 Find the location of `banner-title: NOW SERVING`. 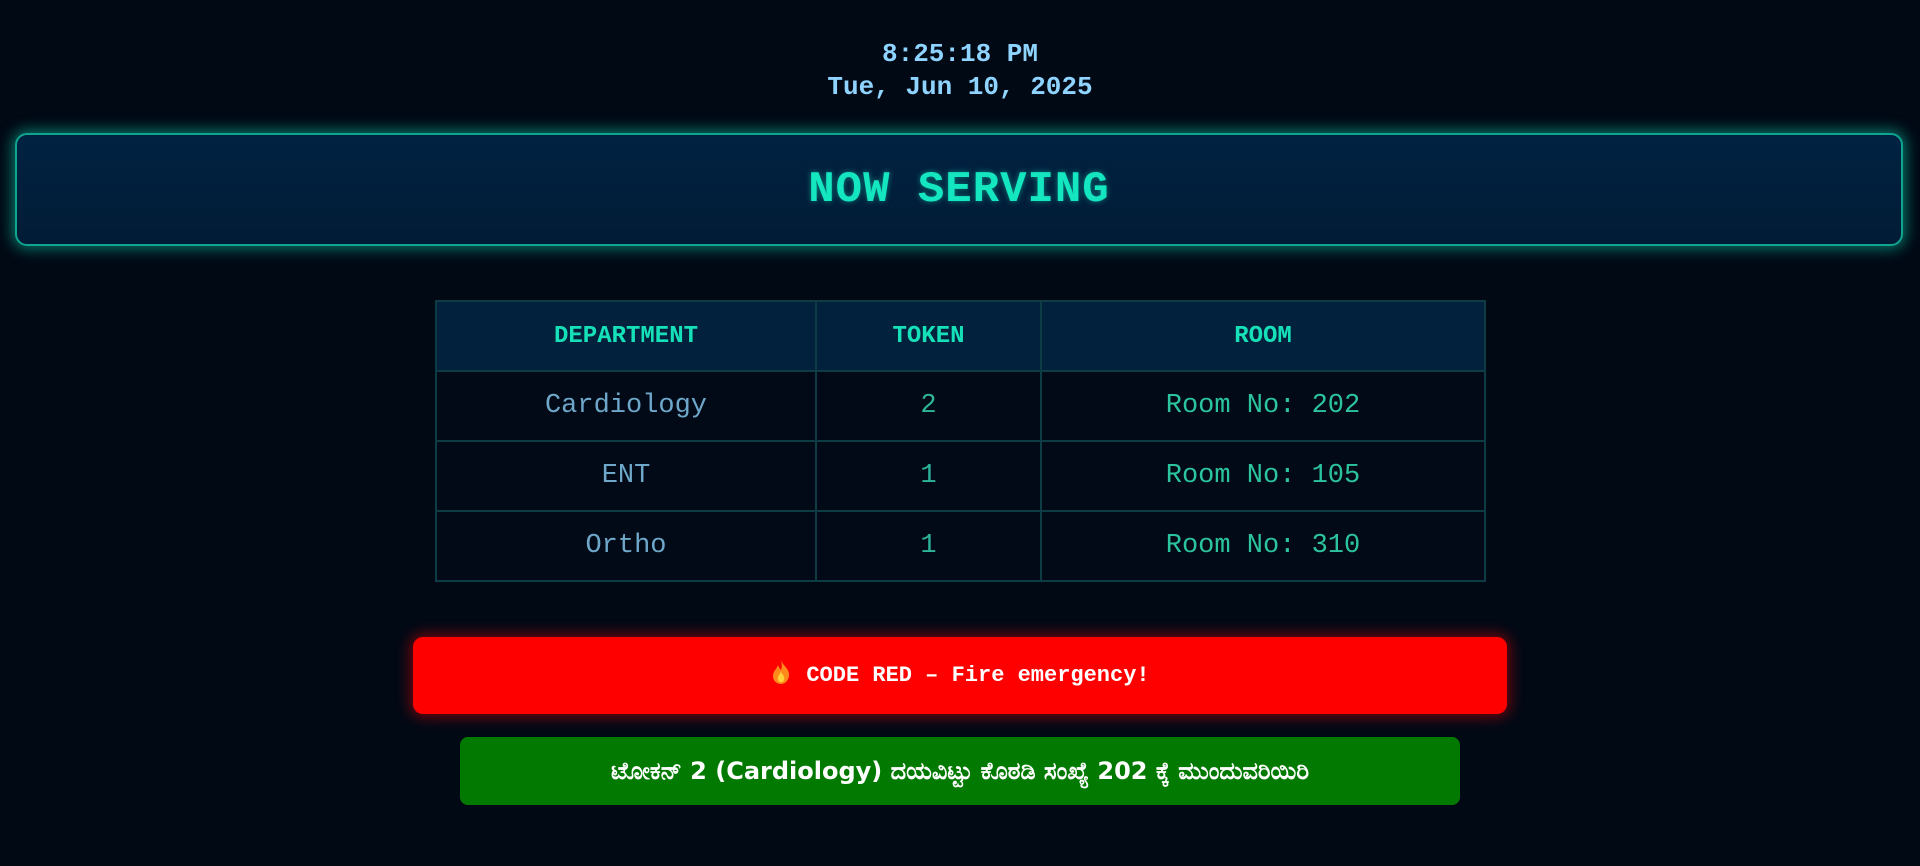

banner-title: NOW SERVING is located at coordinates (959, 189).